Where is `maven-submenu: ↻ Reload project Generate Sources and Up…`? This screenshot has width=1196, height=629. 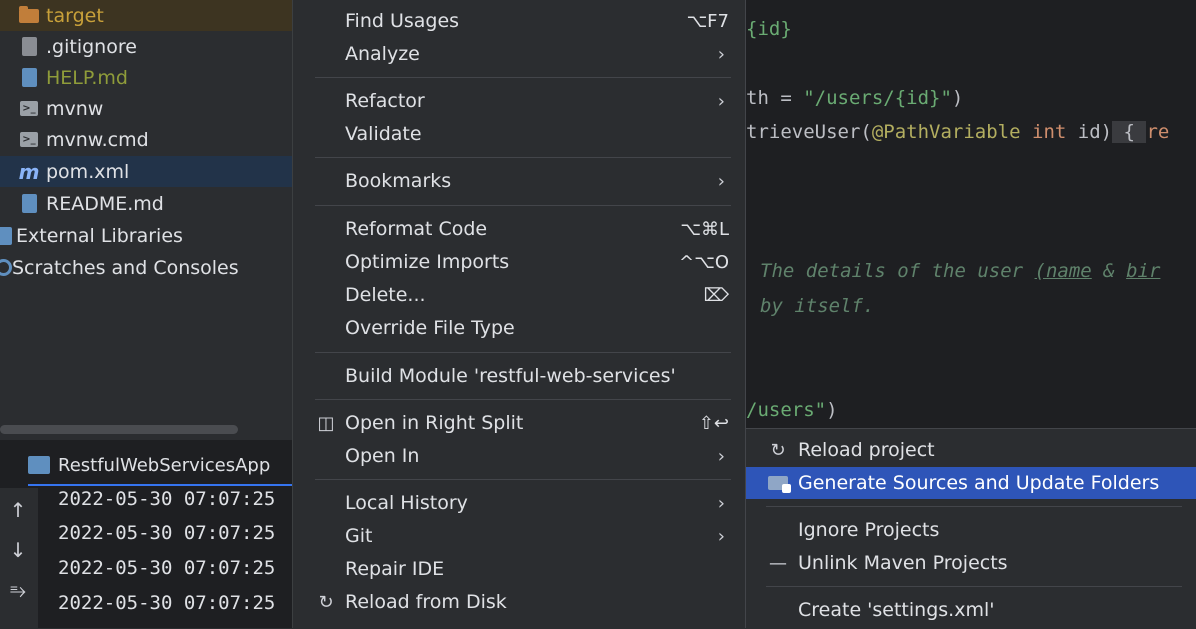 maven-submenu: ↻ Reload project Generate Sources and Up… is located at coordinates (971, 528).